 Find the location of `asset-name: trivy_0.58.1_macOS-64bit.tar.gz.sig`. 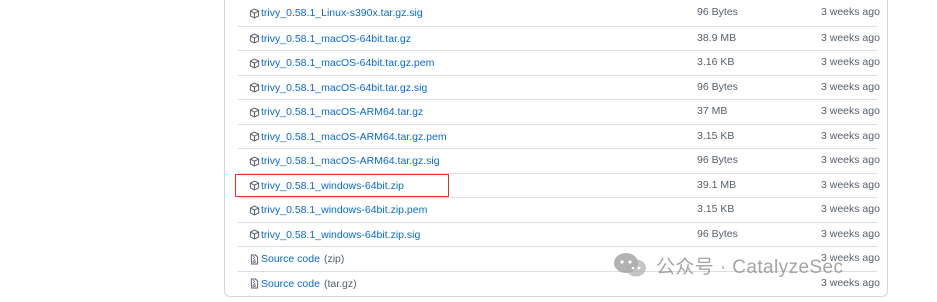

asset-name: trivy_0.58.1_macOS-64bit.tar.gz.sig is located at coordinates (344, 87).